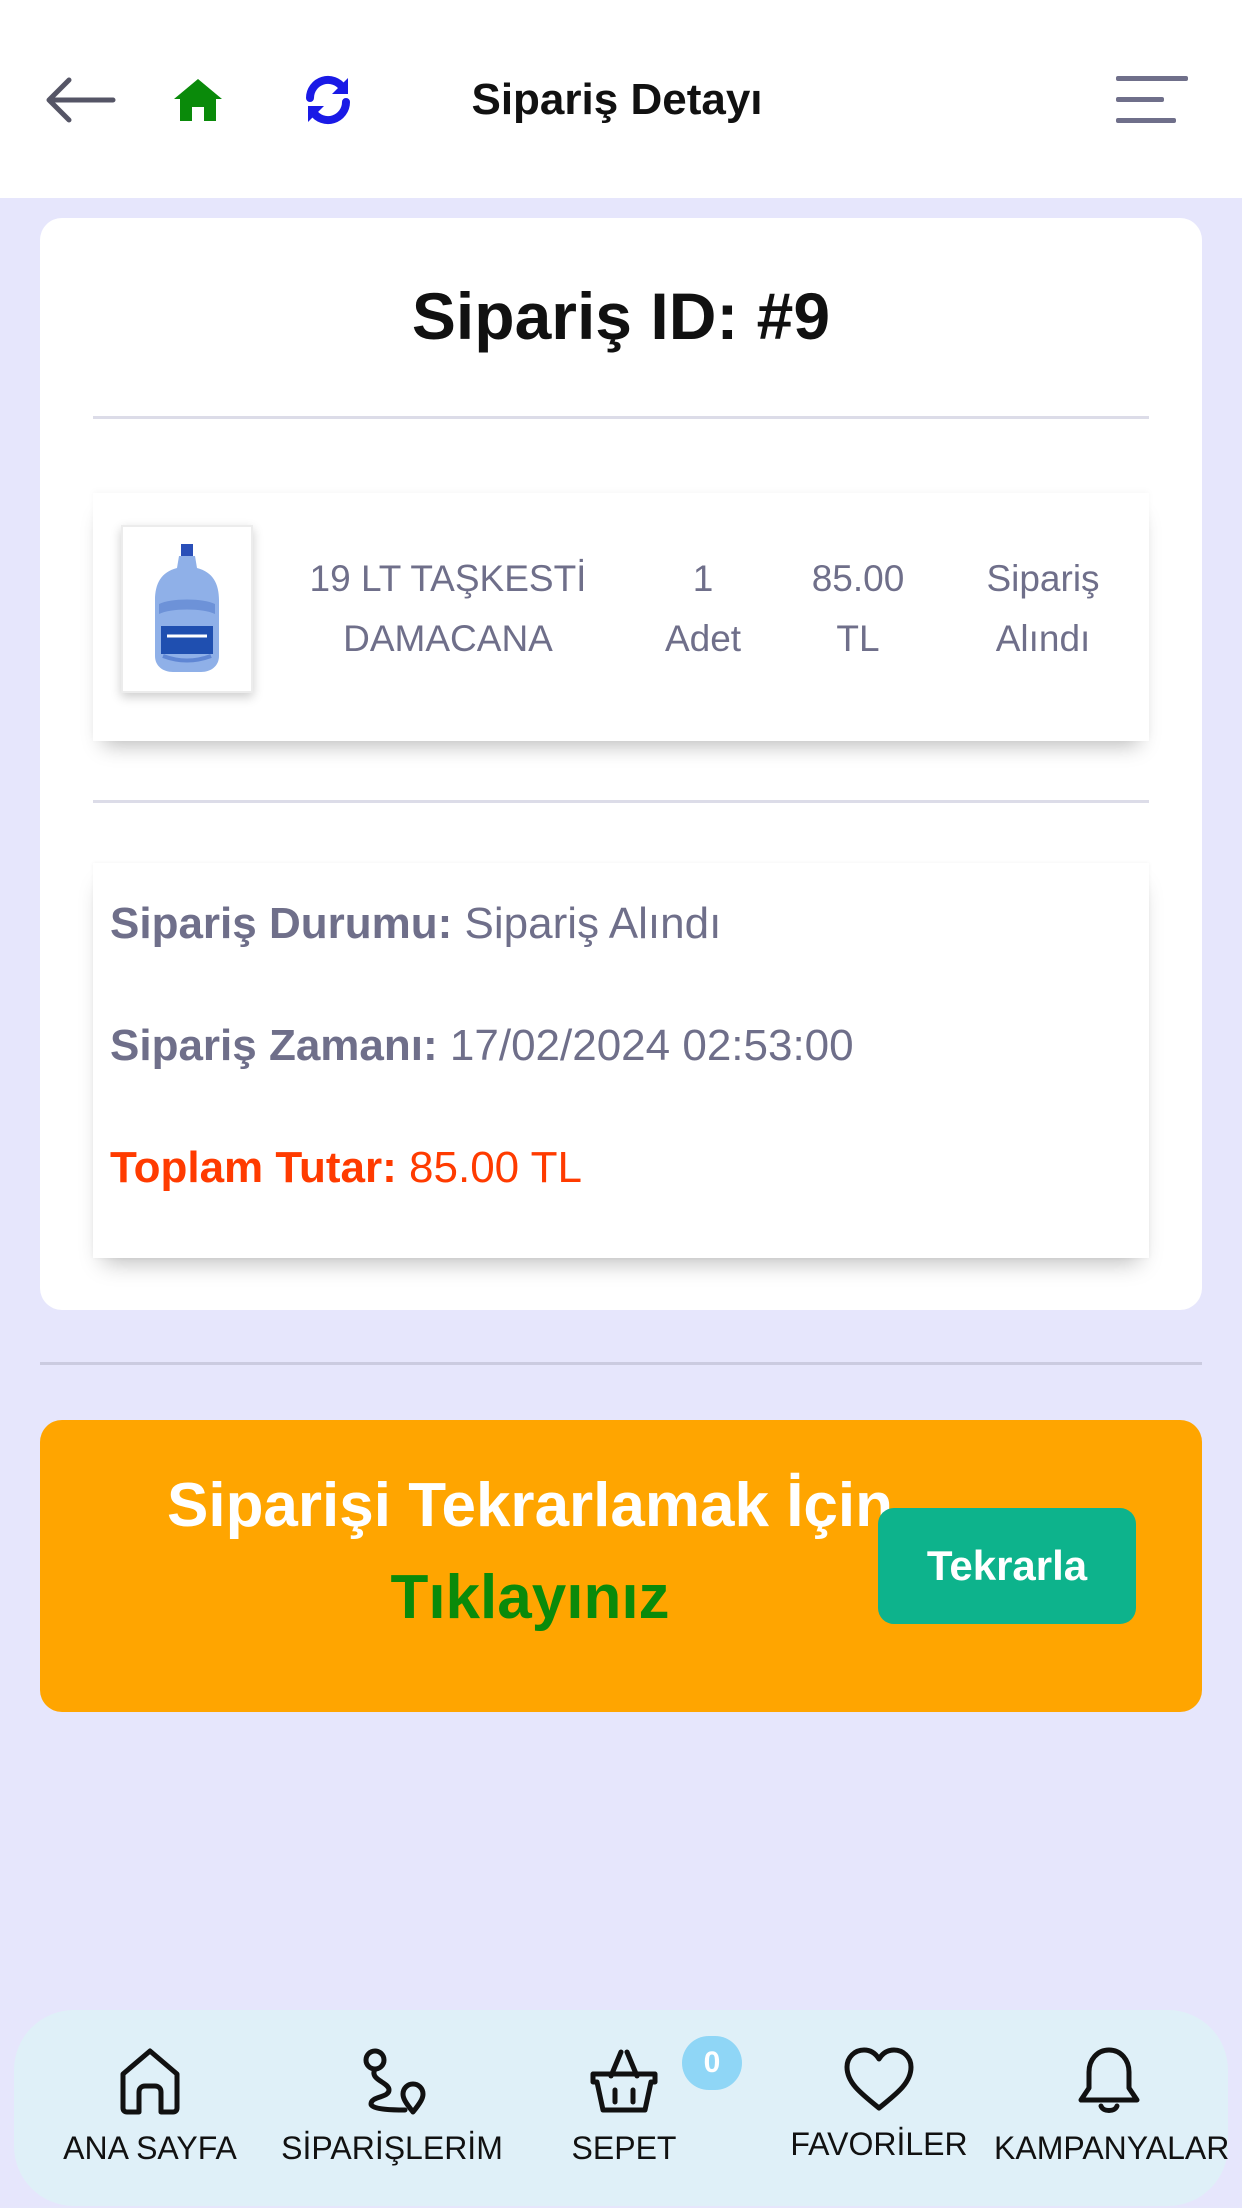 The width and height of the screenshot is (1242, 2208). I want to click on menu-icon, so click(1152, 99).